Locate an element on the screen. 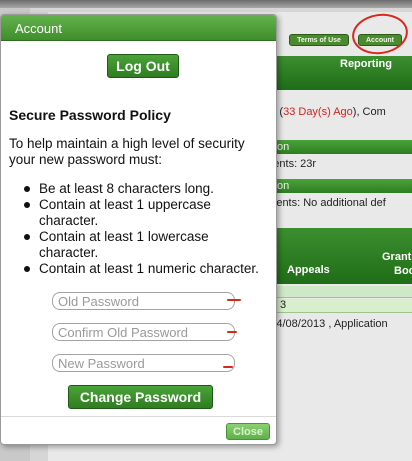 The image size is (412, 461). section2-header: ction is located at coordinates (335, 186).